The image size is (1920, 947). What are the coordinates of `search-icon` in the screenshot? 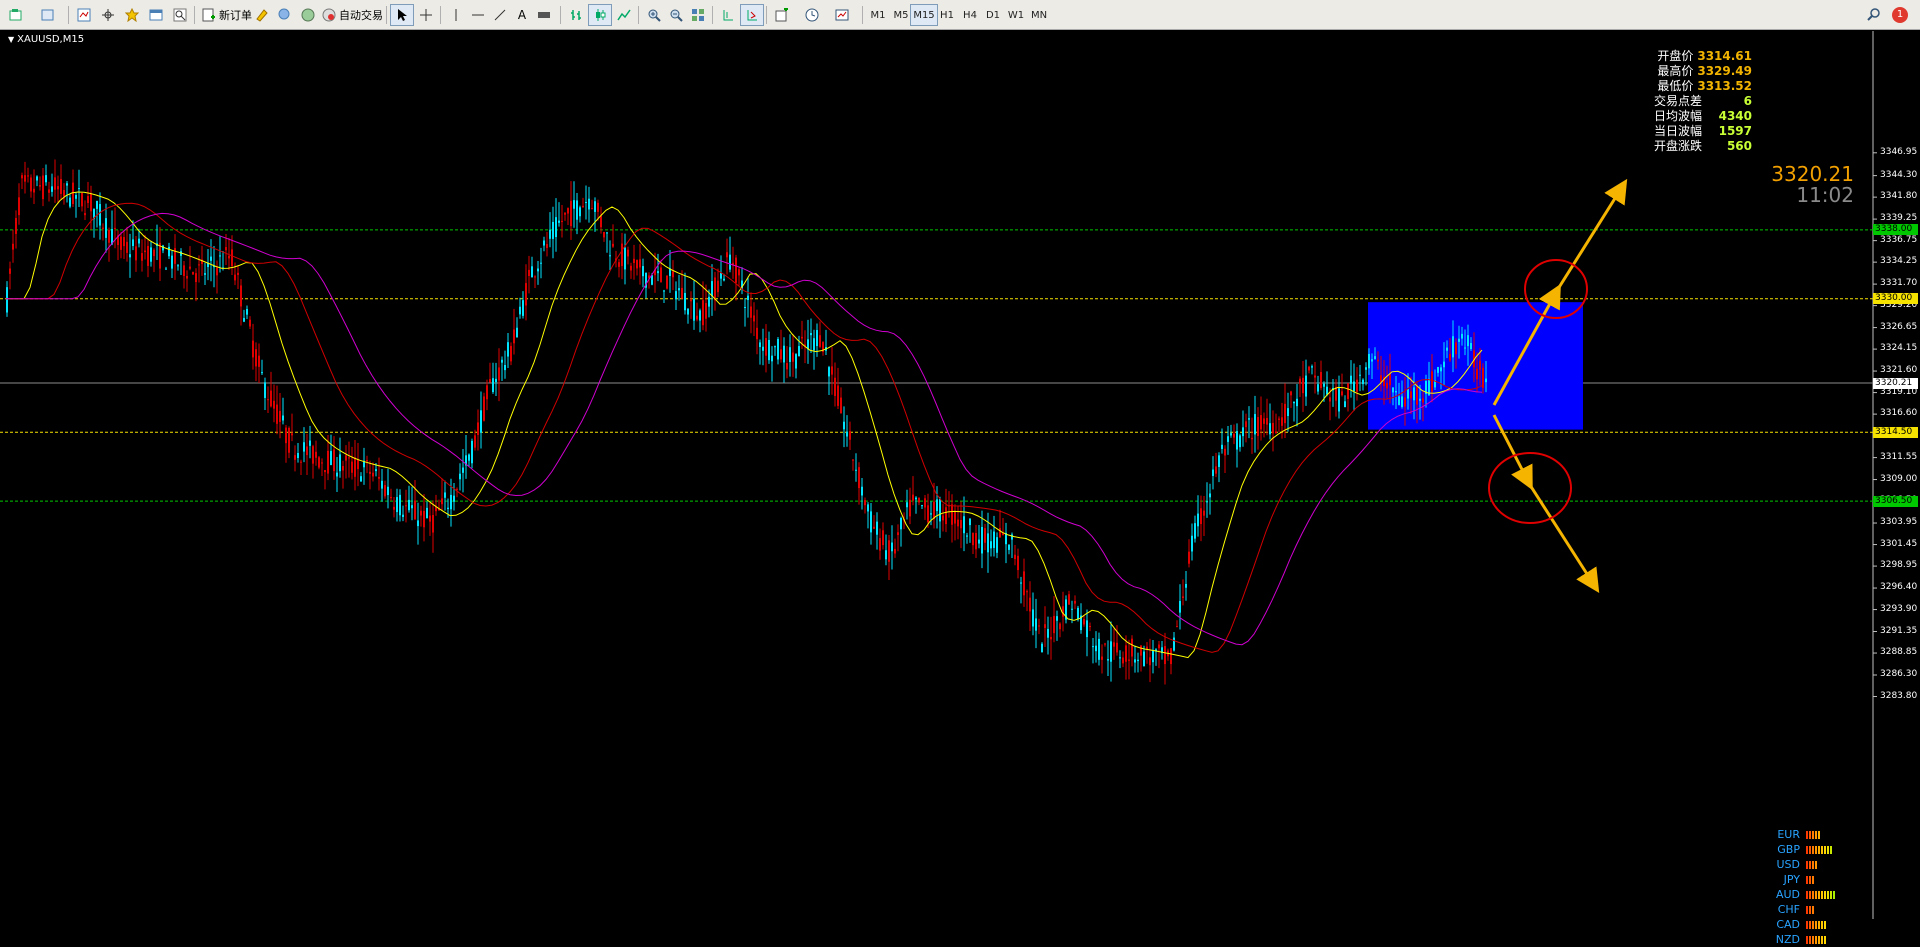 It's located at (1874, 15).